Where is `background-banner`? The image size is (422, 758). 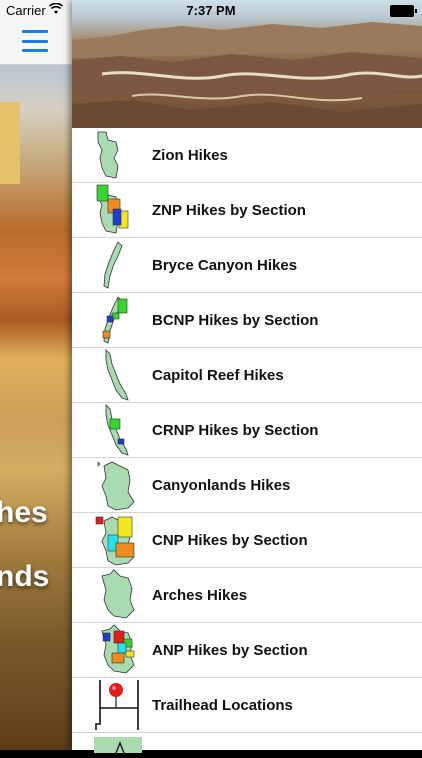
background-banner is located at coordinates (10, 143).